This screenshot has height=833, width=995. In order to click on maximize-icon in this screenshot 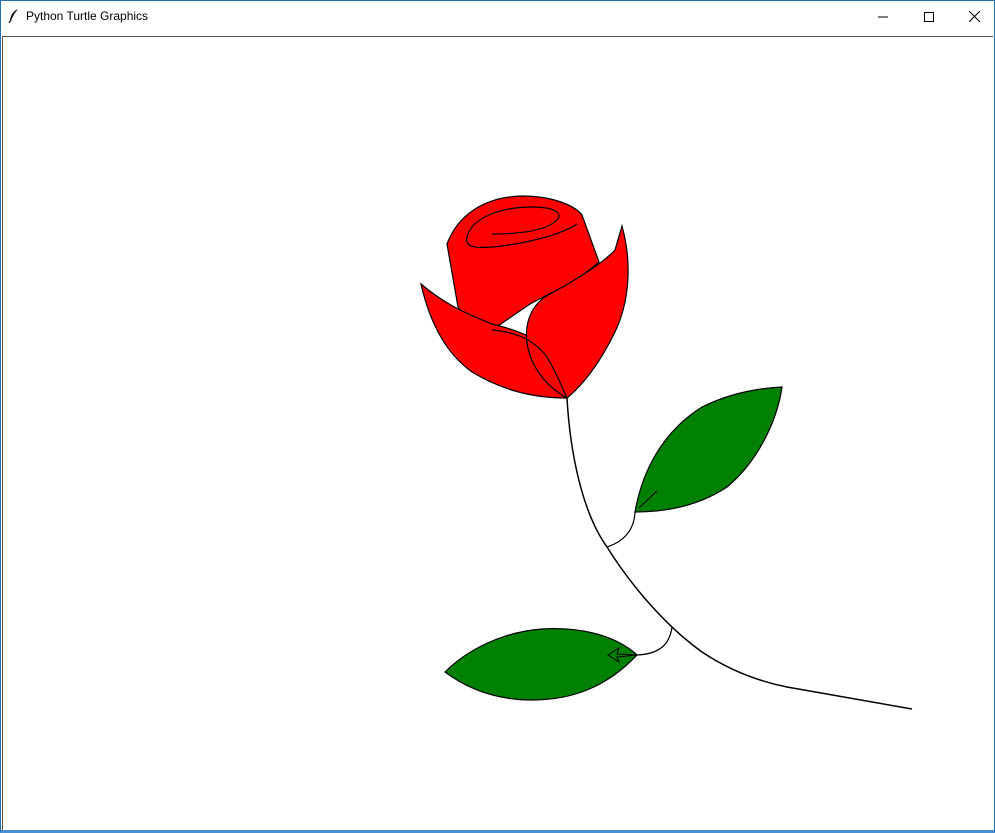, I will do `click(929, 16)`.